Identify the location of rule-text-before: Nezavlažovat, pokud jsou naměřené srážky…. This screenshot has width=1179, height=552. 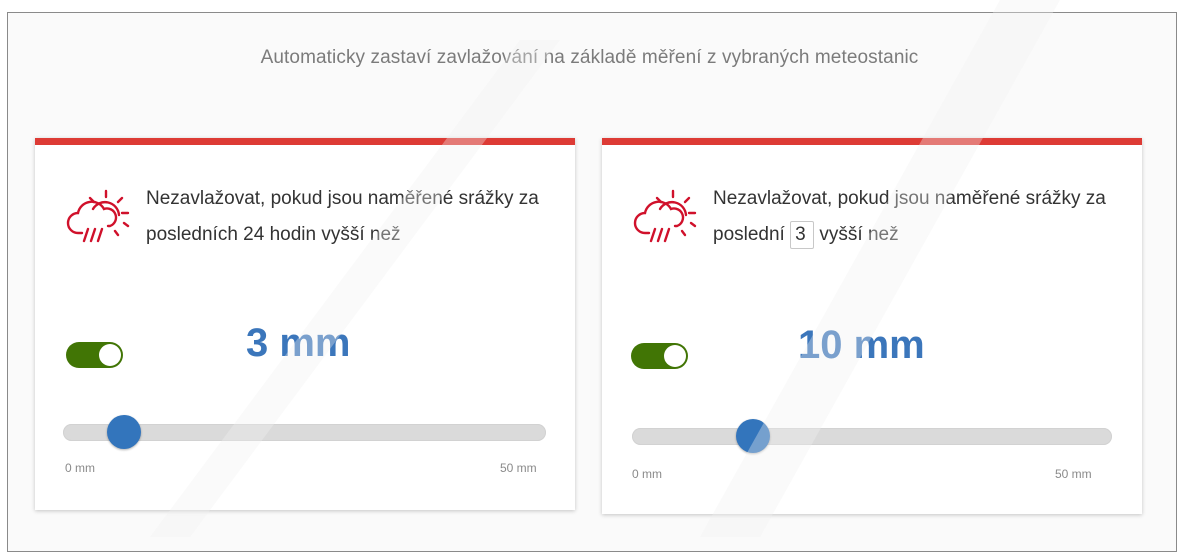
(909, 216).